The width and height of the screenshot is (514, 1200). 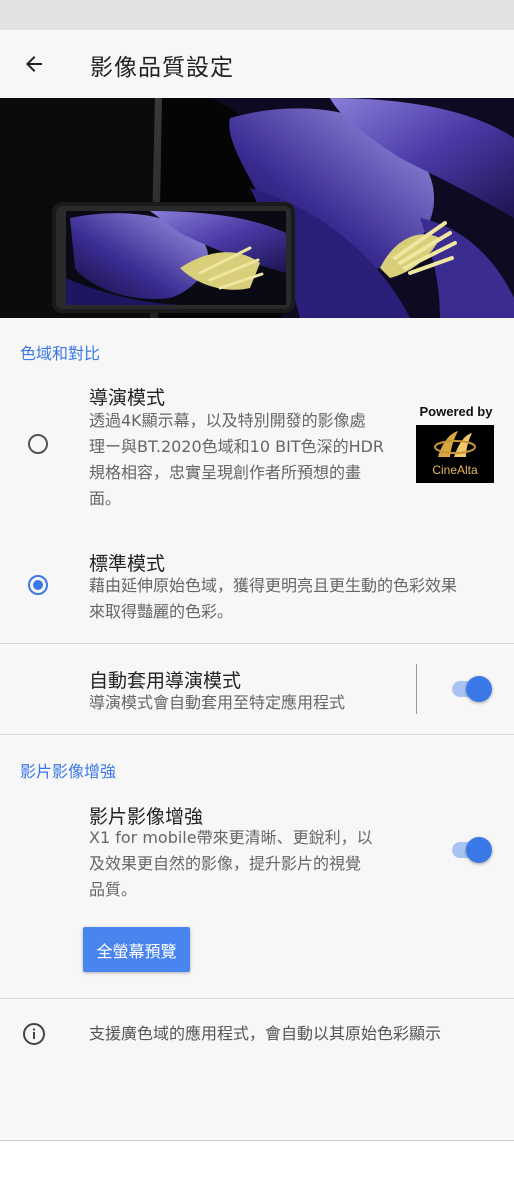 I want to click on auto-director-toggle, so click(x=472, y=689).